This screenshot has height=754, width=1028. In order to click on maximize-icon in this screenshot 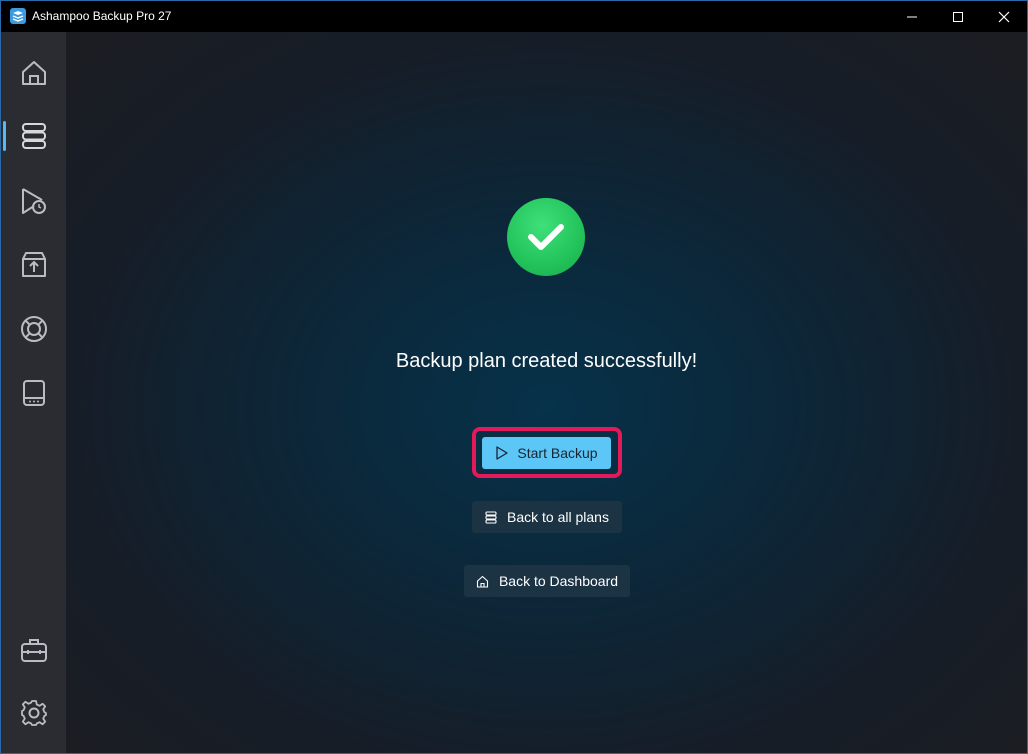, I will do `click(958, 16)`.